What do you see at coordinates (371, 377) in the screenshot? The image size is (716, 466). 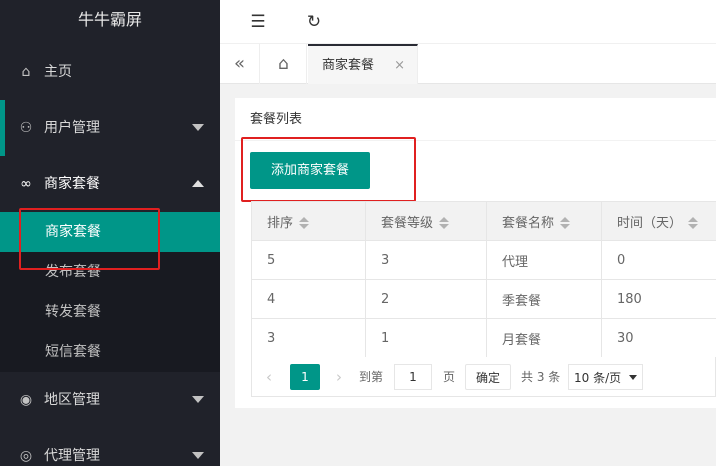 I see `goto-label: 到第` at bounding box center [371, 377].